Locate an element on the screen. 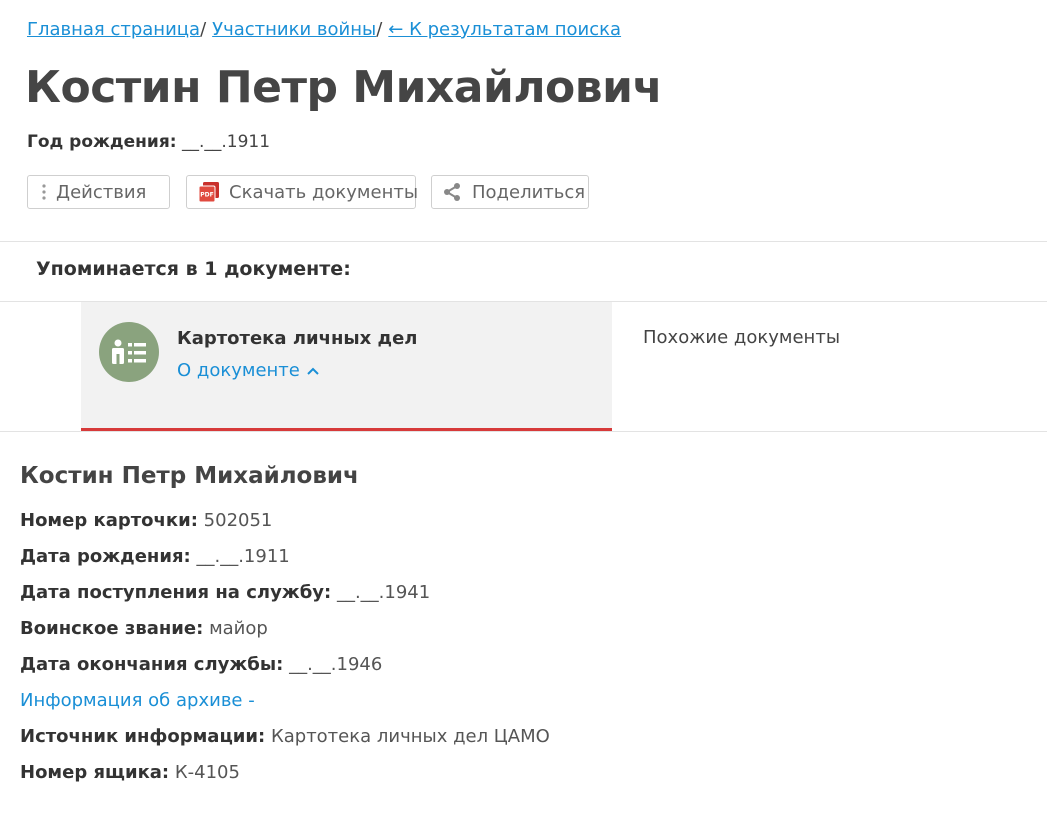 The width and height of the screenshot is (1047, 817). field-service-end: Дата окончания службы: __.__.1946 is located at coordinates (201, 664).